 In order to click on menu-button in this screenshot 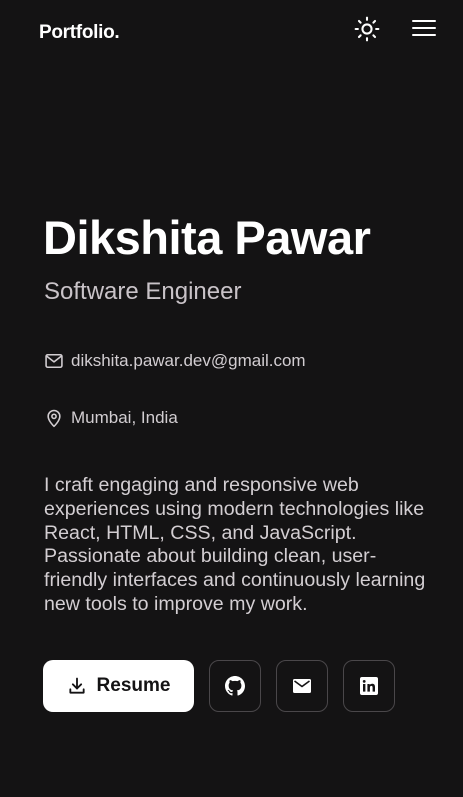, I will do `click(424, 28)`.